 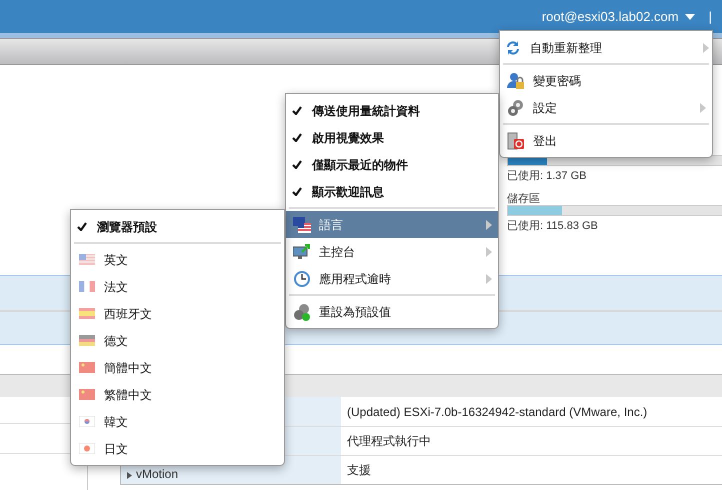 I want to click on menu-item: 登出, so click(x=606, y=140).